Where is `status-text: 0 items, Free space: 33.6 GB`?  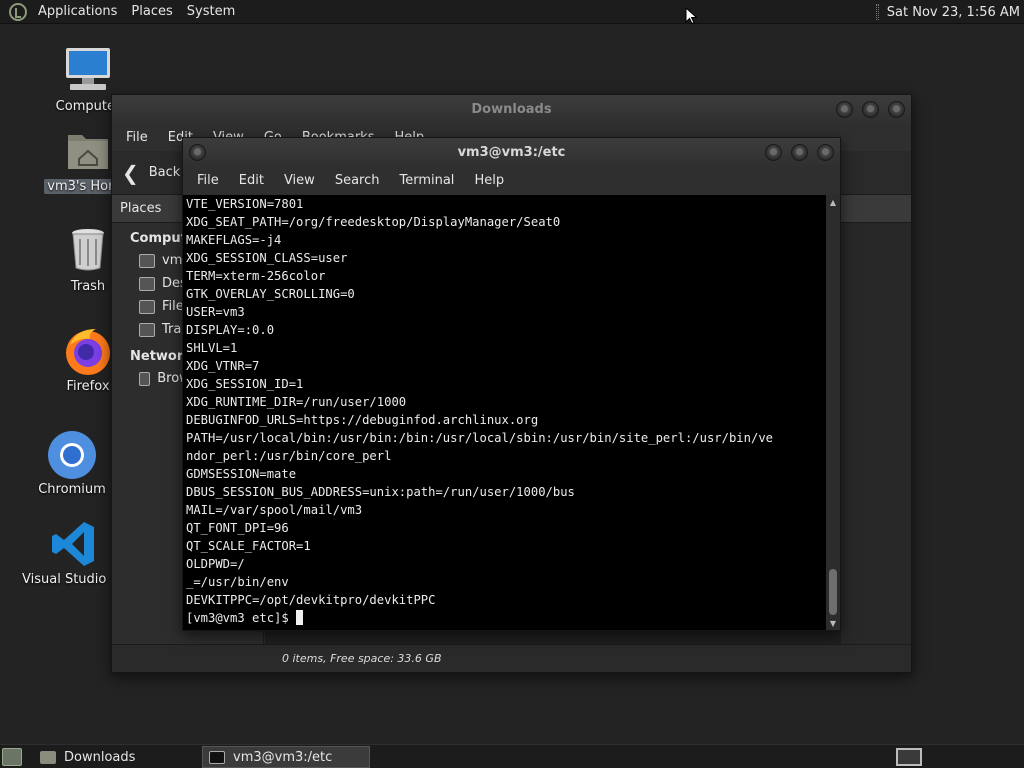 status-text: 0 items, Free space: 33.6 GB is located at coordinates (362, 658).